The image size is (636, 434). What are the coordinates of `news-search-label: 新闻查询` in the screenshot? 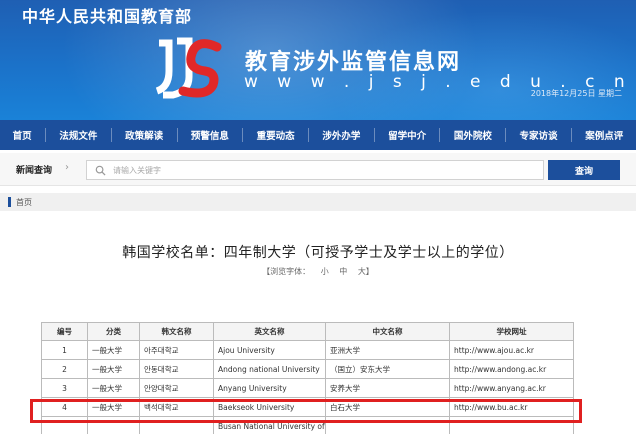 It's located at (34, 171).